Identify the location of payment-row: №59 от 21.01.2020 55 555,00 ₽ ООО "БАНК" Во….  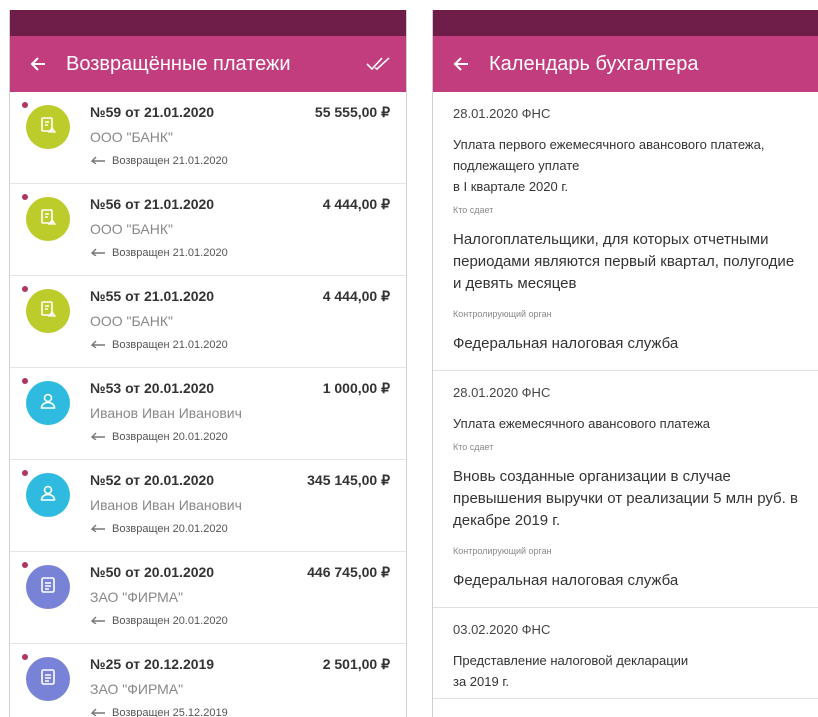
(208, 138).